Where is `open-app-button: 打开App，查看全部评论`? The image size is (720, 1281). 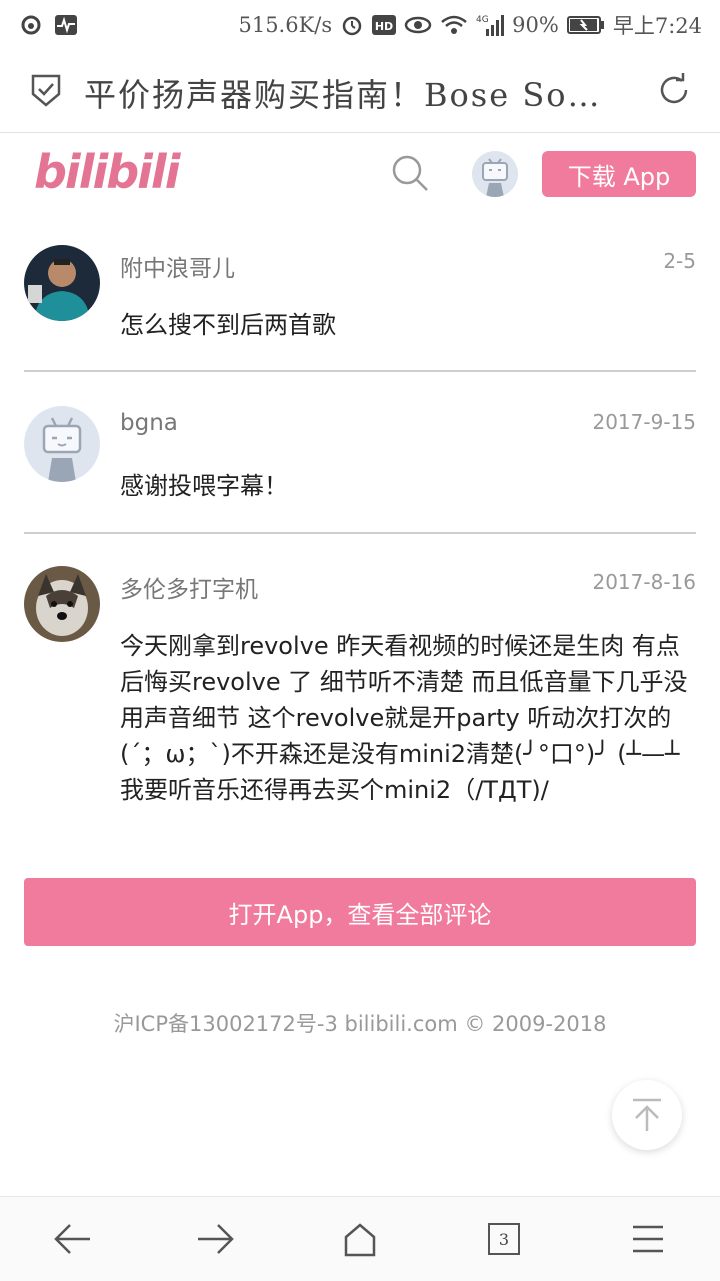 open-app-button: 打开App，查看全部评论 is located at coordinates (360, 912).